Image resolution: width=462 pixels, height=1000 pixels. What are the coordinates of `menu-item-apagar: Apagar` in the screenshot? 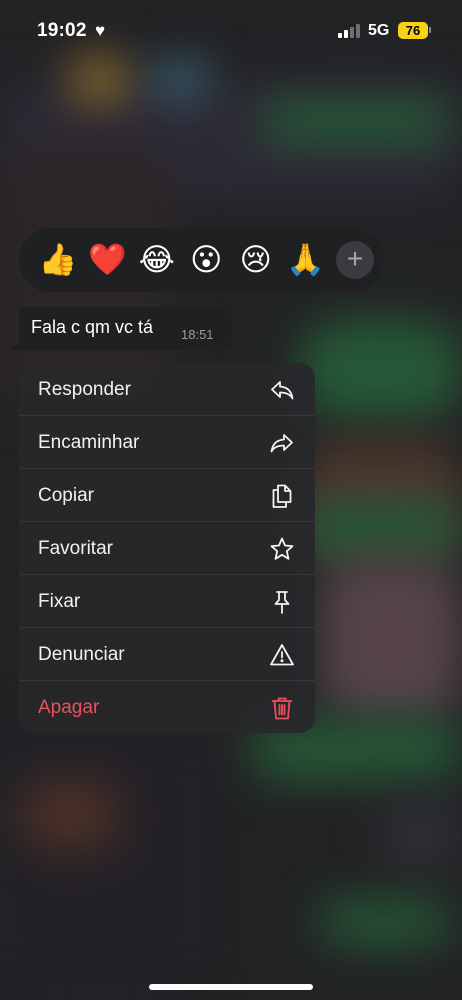 It's located at (167, 707).